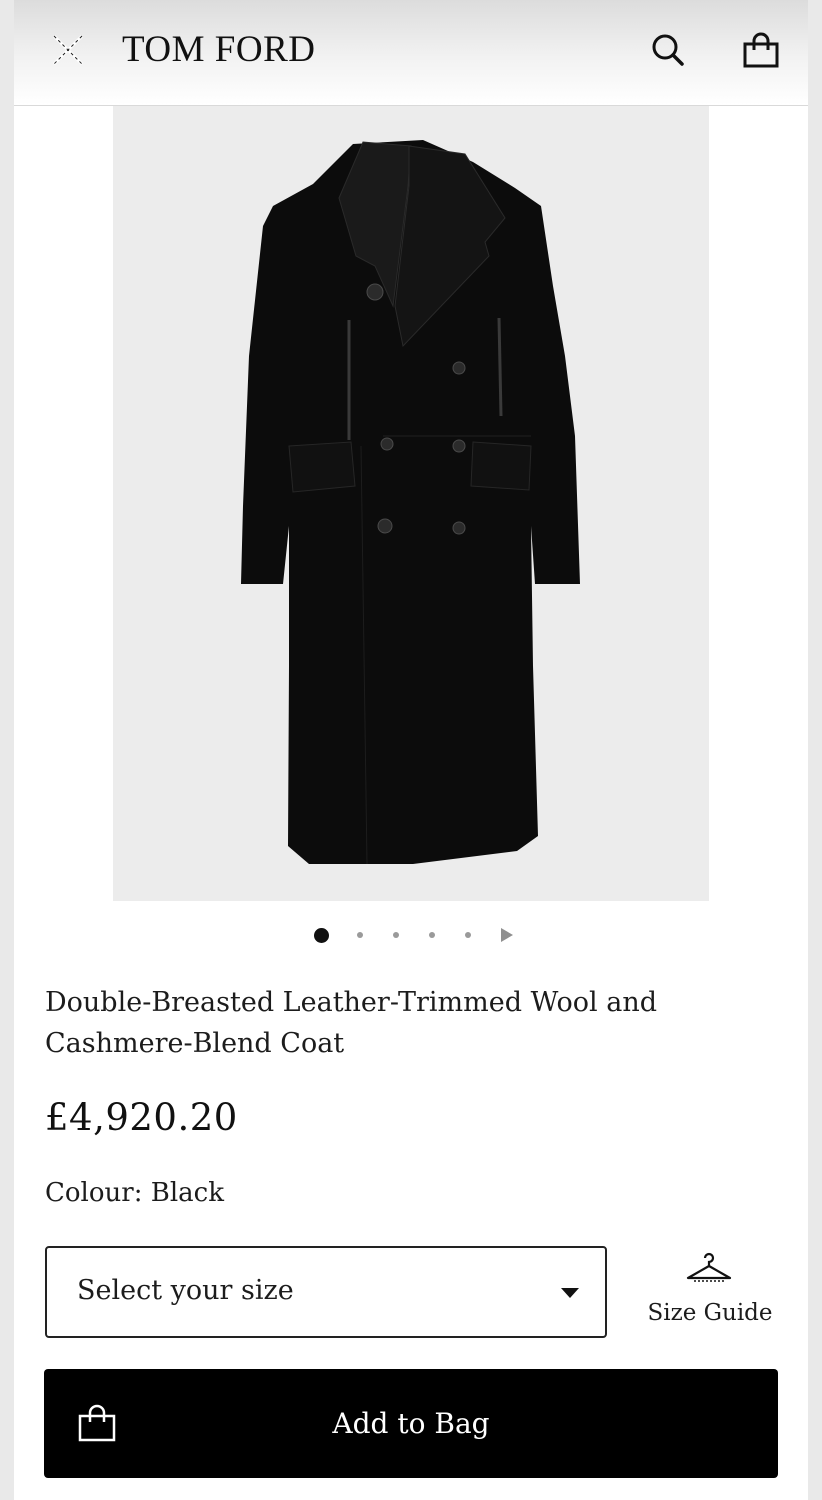 The height and width of the screenshot is (1500, 822). I want to click on image-carousel-indicator, so click(419, 935).